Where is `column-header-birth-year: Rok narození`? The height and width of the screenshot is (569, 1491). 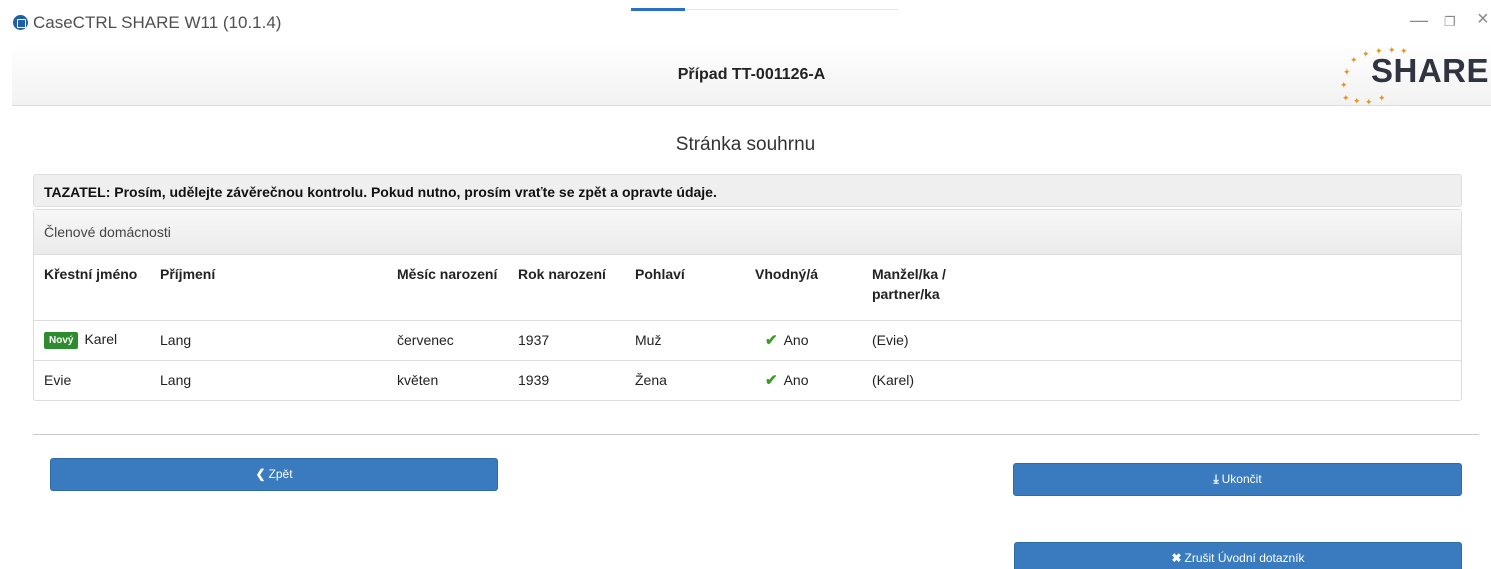 column-header-birth-year: Rok narození is located at coordinates (566, 288).